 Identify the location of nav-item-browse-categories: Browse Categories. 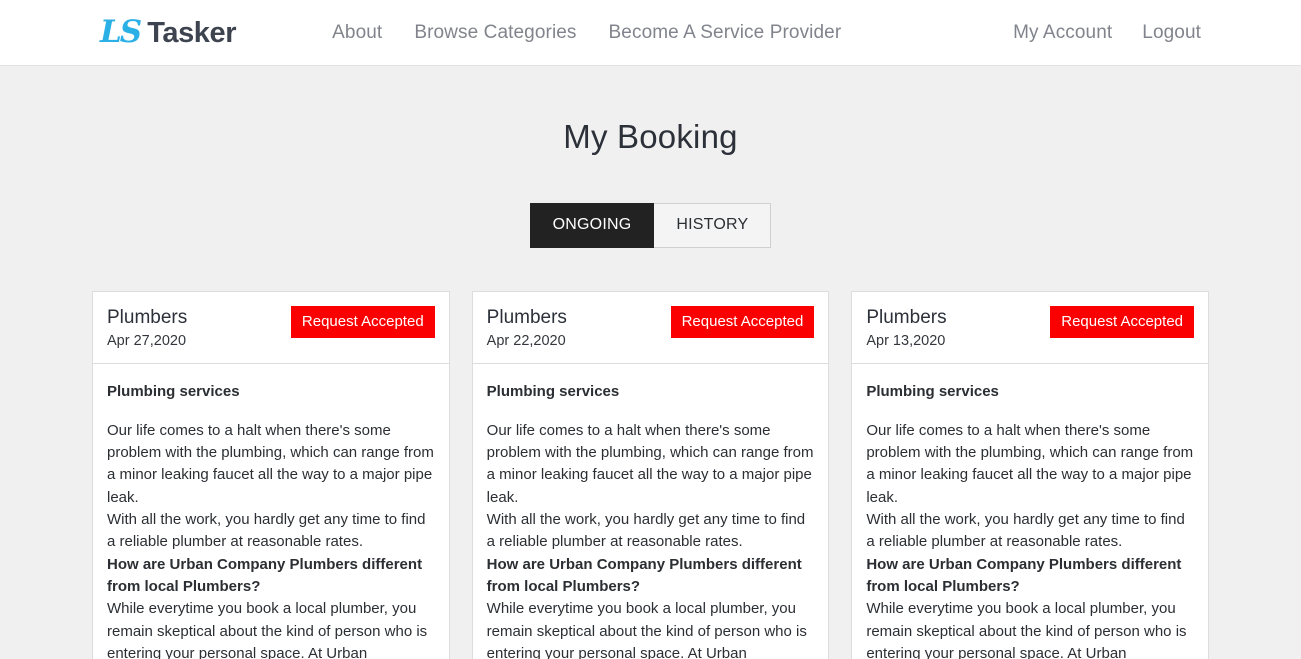
(495, 33).